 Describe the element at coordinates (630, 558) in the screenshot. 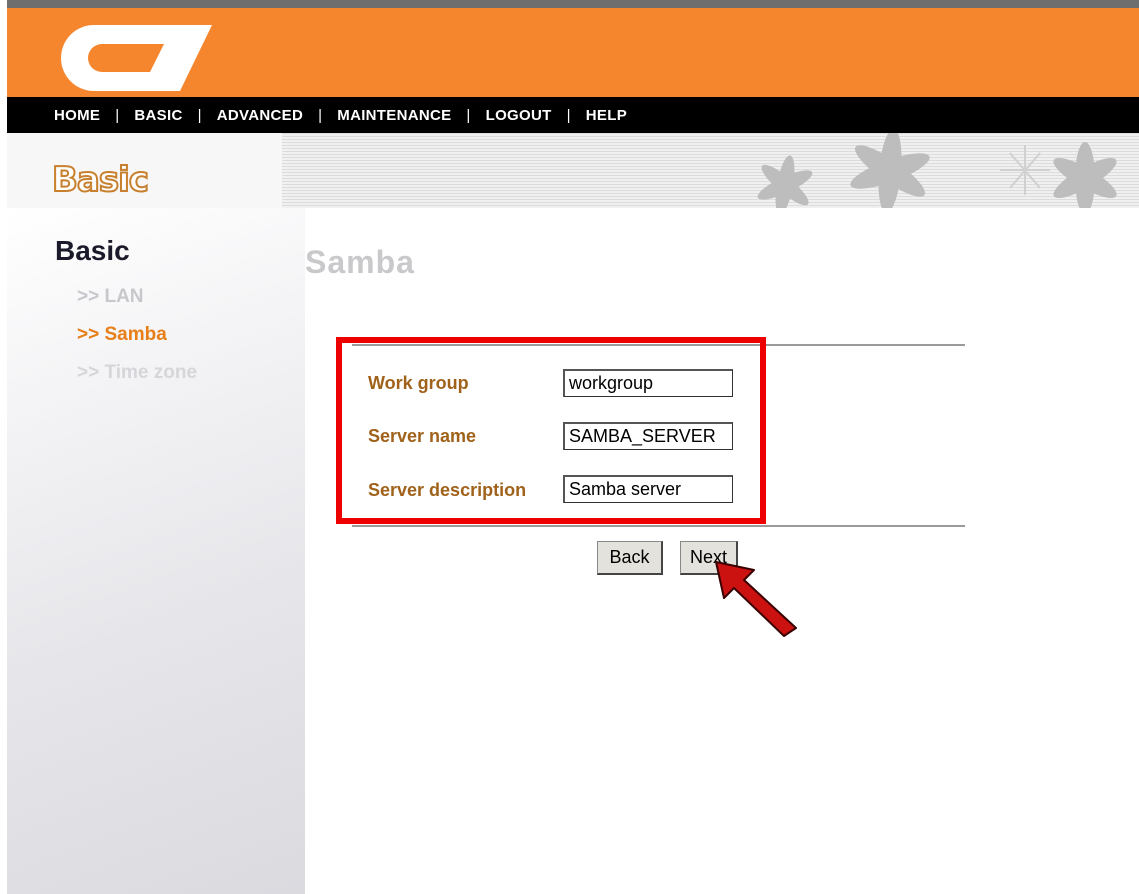

I see `back-button: Back` at that location.